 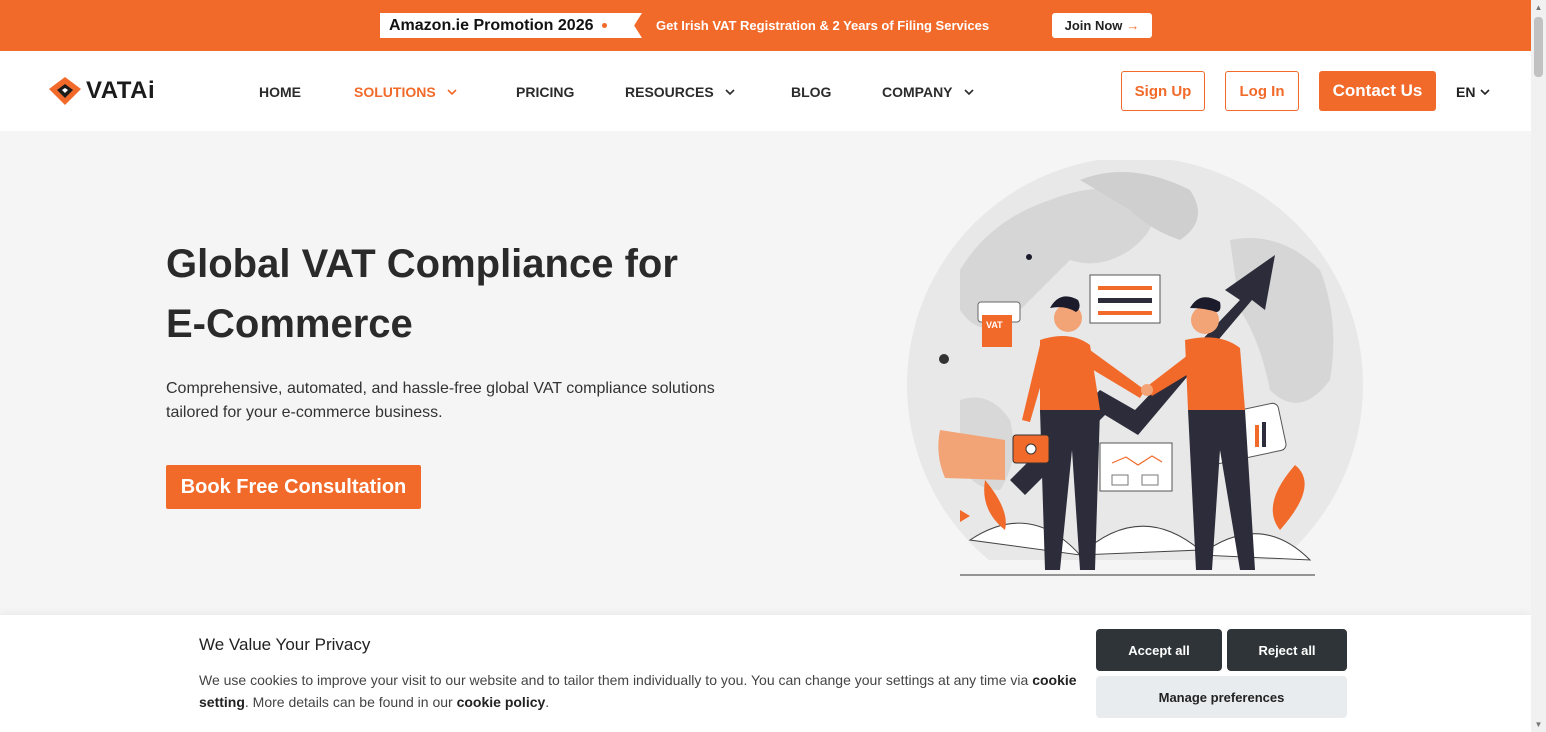 What do you see at coordinates (491, 25) in the screenshot?
I see `promo-tag-label: Amazon.ie Promotion 2026` at bounding box center [491, 25].